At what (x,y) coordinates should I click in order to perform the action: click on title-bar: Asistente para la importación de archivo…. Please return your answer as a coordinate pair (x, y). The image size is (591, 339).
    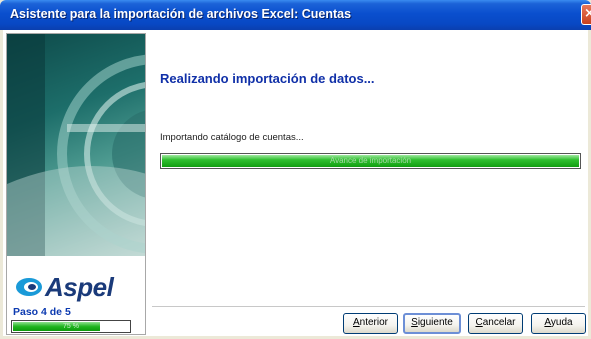
    Looking at the image, I should click on (295, 15).